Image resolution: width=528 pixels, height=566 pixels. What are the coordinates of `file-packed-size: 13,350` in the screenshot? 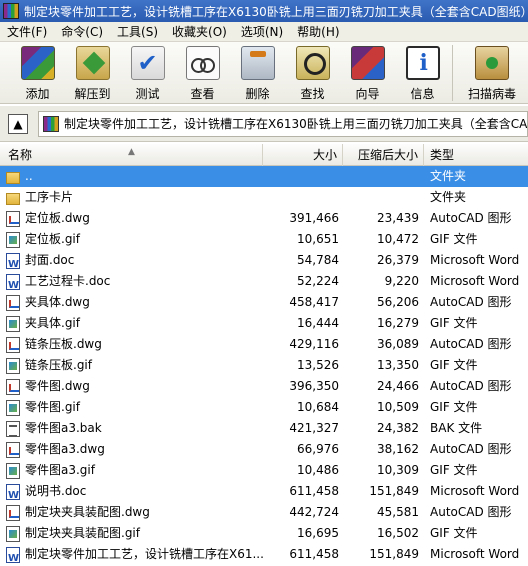 It's located at (398, 365).